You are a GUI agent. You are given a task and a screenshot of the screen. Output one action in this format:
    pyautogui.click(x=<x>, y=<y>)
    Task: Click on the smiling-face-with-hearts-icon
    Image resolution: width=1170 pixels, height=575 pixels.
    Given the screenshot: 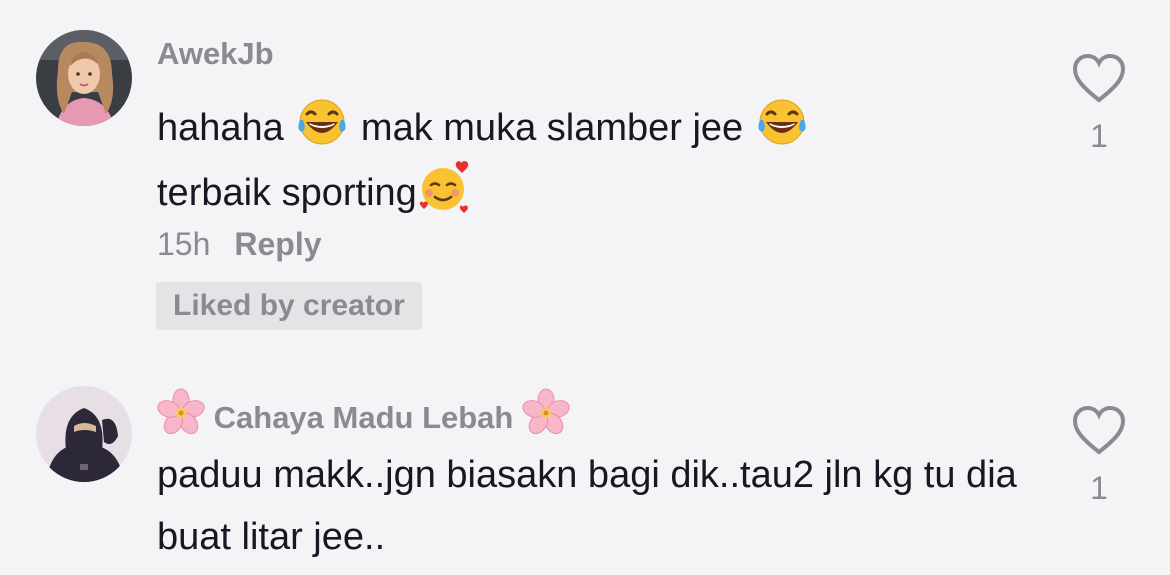 What is the action you would take?
    pyautogui.click(x=445, y=187)
    